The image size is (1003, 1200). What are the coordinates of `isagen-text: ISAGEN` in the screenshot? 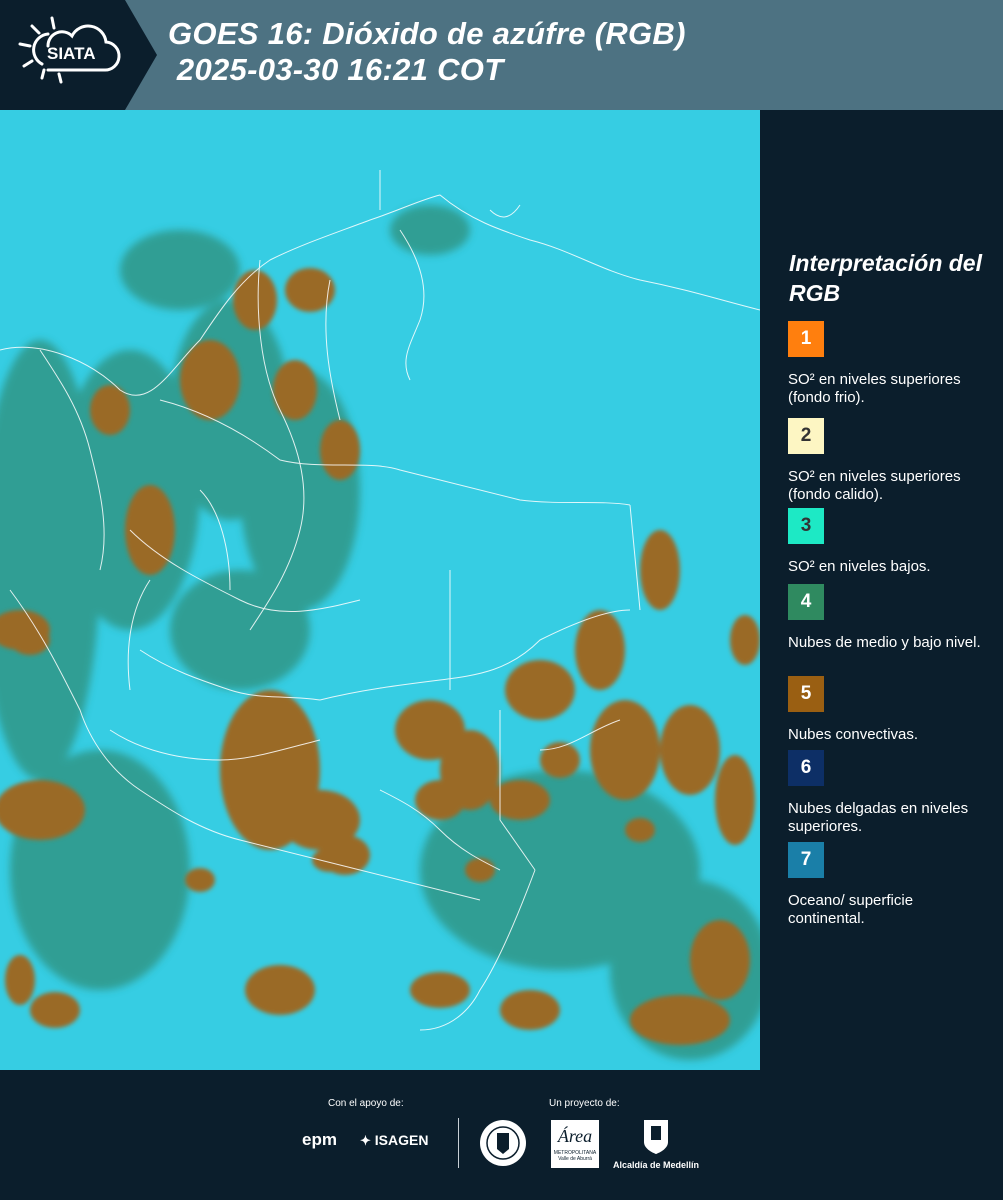 It's located at (401, 1140).